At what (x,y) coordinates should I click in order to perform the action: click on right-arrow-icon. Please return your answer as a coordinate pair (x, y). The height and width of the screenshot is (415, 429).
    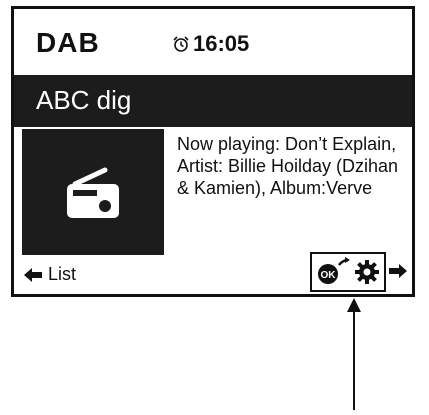
    Looking at the image, I should click on (398, 271).